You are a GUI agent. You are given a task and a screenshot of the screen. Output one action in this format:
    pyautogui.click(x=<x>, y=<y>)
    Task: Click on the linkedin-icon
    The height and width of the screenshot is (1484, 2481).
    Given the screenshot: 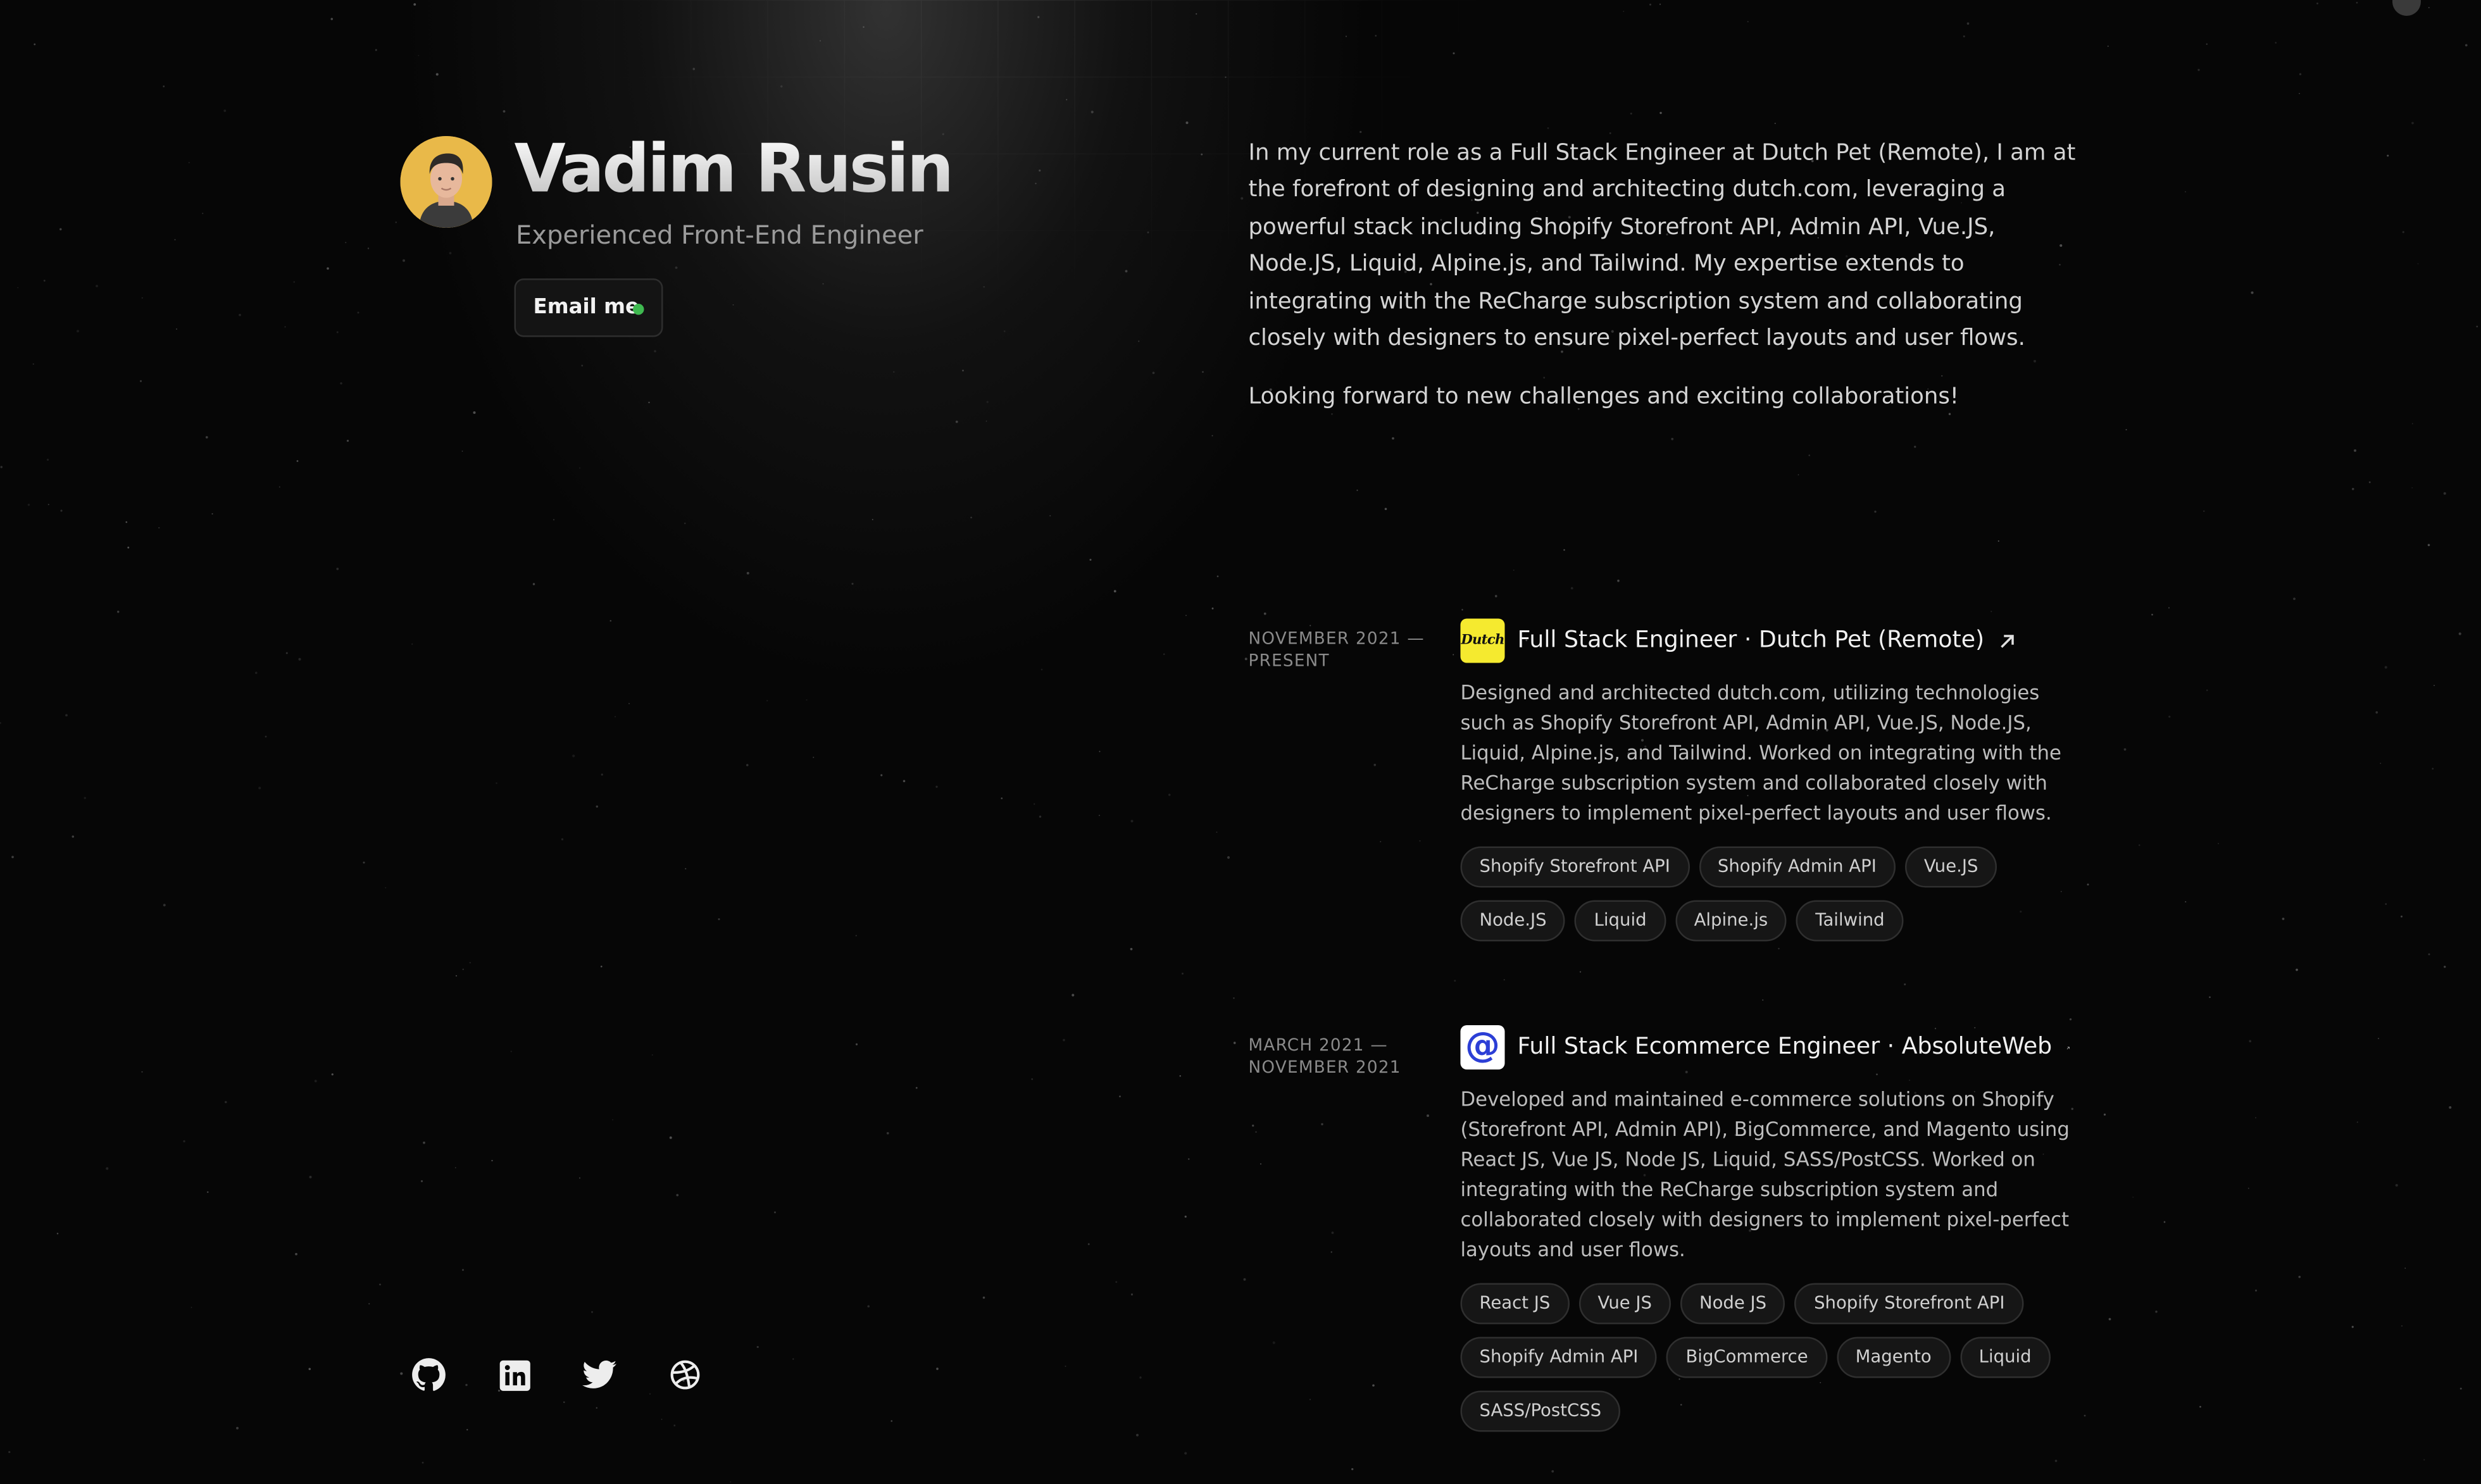 What is the action you would take?
    pyautogui.click(x=514, y=1374)
    